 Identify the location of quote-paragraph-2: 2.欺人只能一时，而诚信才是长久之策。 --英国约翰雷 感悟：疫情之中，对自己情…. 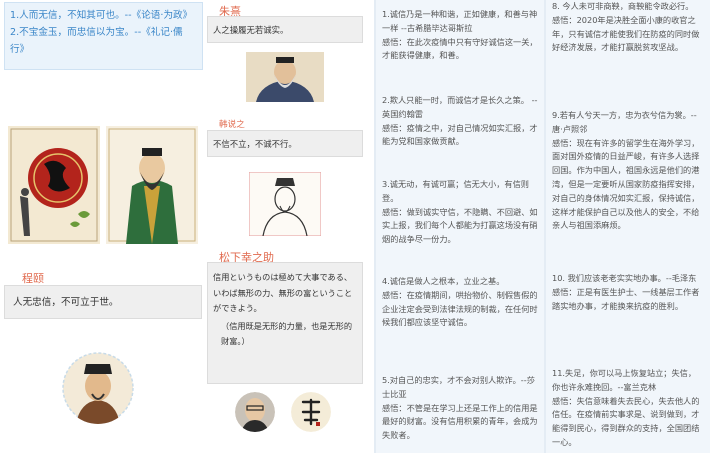
(460, 121).